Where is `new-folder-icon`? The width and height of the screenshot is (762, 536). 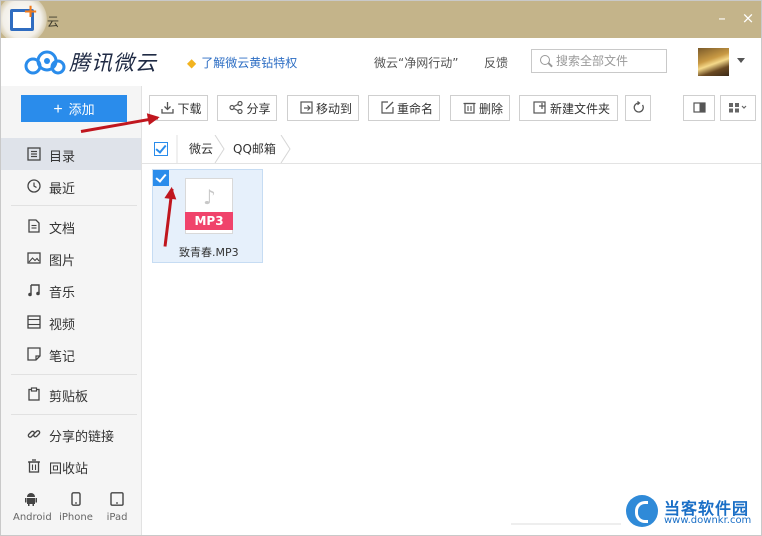 new-folder-icon is located at coordinates (539, 107).